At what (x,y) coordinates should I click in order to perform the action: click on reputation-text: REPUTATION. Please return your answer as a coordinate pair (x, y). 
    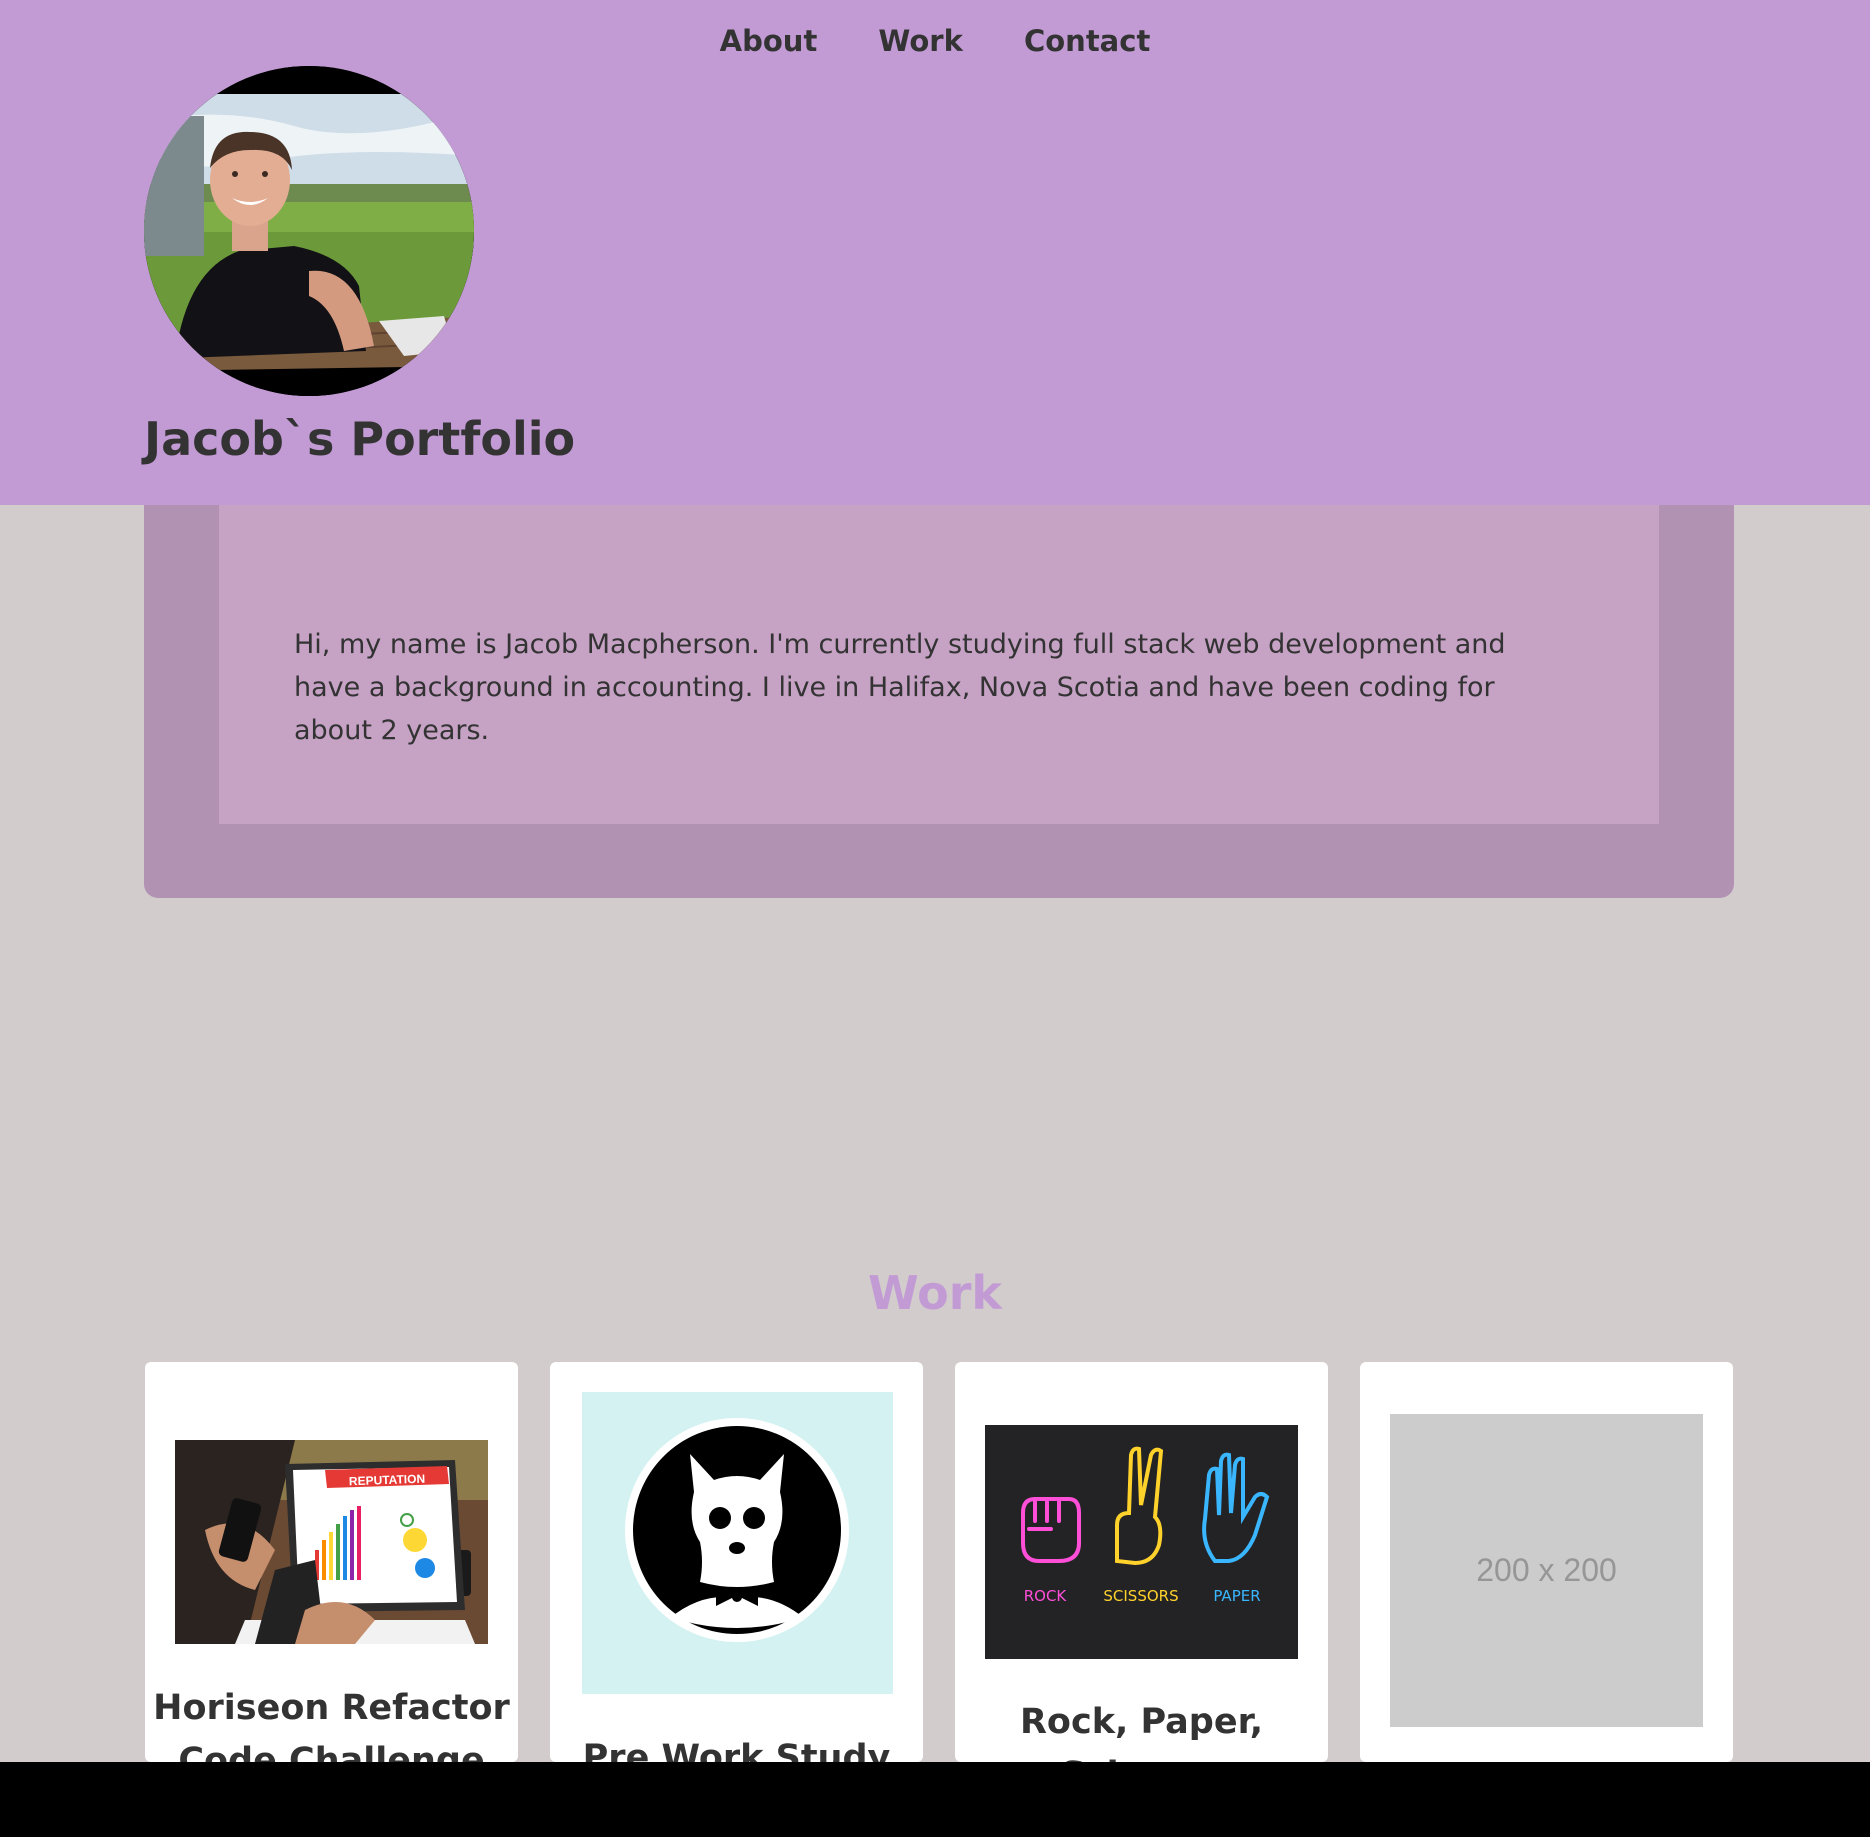
    Looking at the image, I should click on (387, 1480).